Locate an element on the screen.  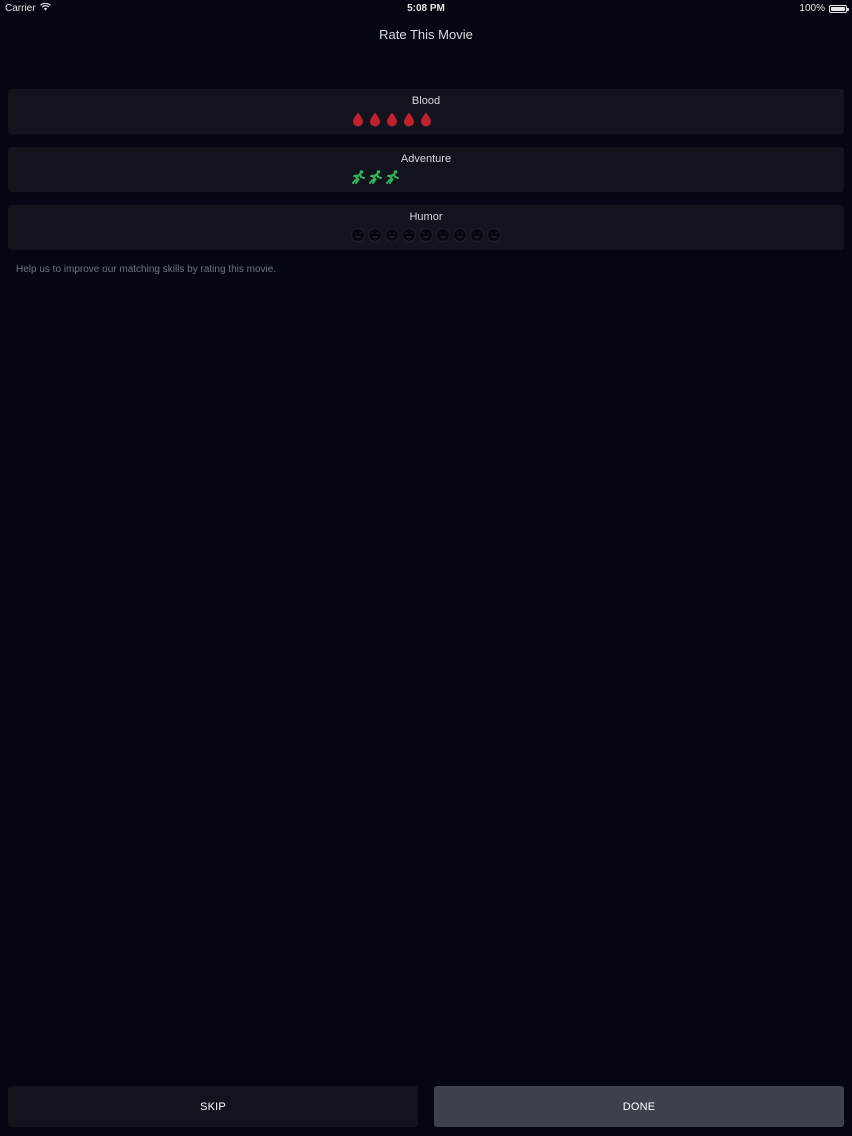
rating-icons-blood is located at coordinates (426, 119).